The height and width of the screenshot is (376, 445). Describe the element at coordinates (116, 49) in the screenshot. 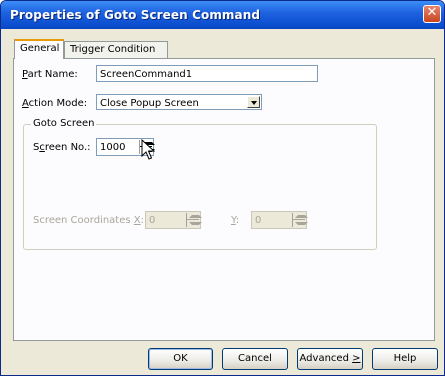

I see `tab-trigger-condition: Trigger Condition` at that location.